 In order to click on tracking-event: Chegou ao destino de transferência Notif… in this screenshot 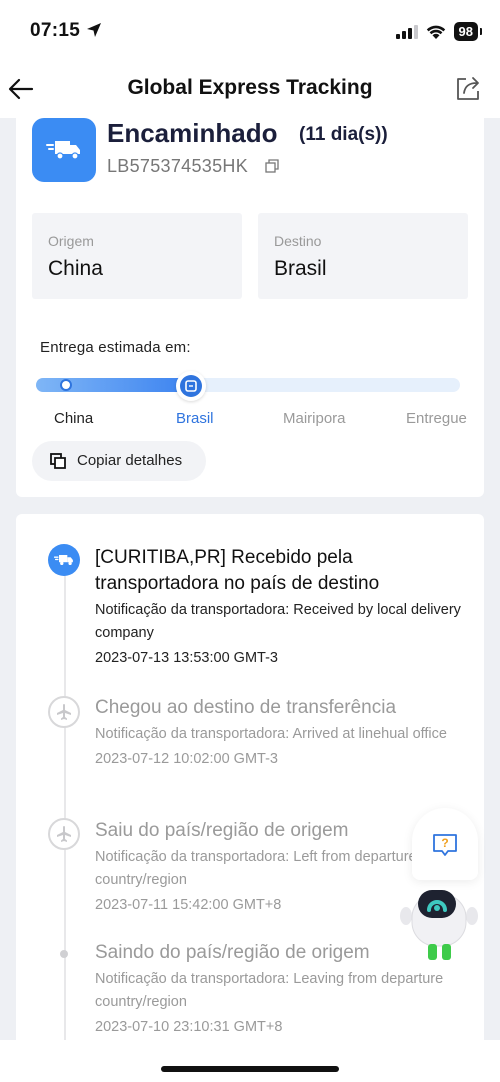, I will do `click(280, 733)`.